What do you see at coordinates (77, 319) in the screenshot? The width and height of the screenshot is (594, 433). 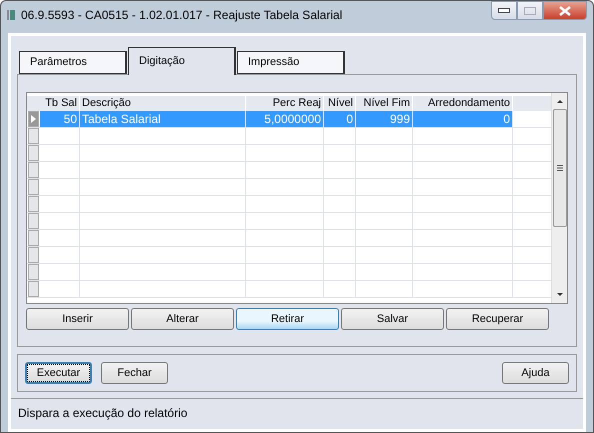 I see `grid-button: Inserir` at bounding box center [77, 319].